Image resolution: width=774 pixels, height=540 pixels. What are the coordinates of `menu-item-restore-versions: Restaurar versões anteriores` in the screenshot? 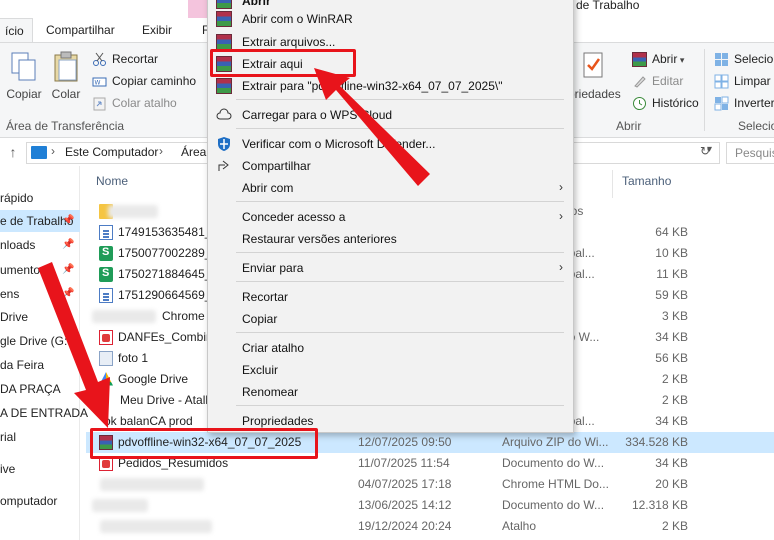 It's located at (390, 239).